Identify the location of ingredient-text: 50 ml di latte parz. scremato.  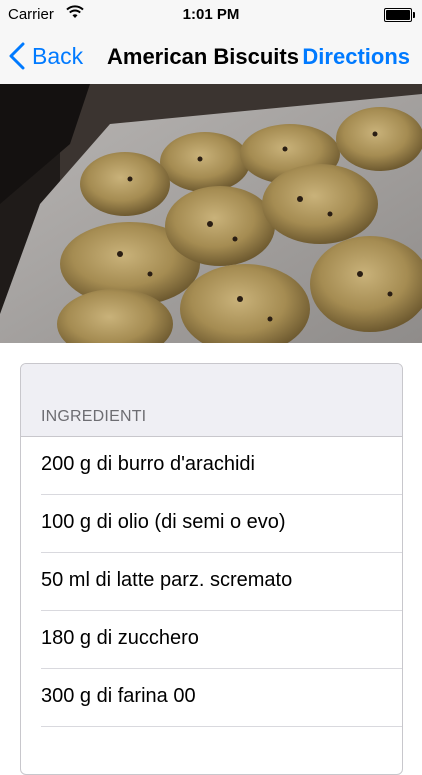
(167, 580).